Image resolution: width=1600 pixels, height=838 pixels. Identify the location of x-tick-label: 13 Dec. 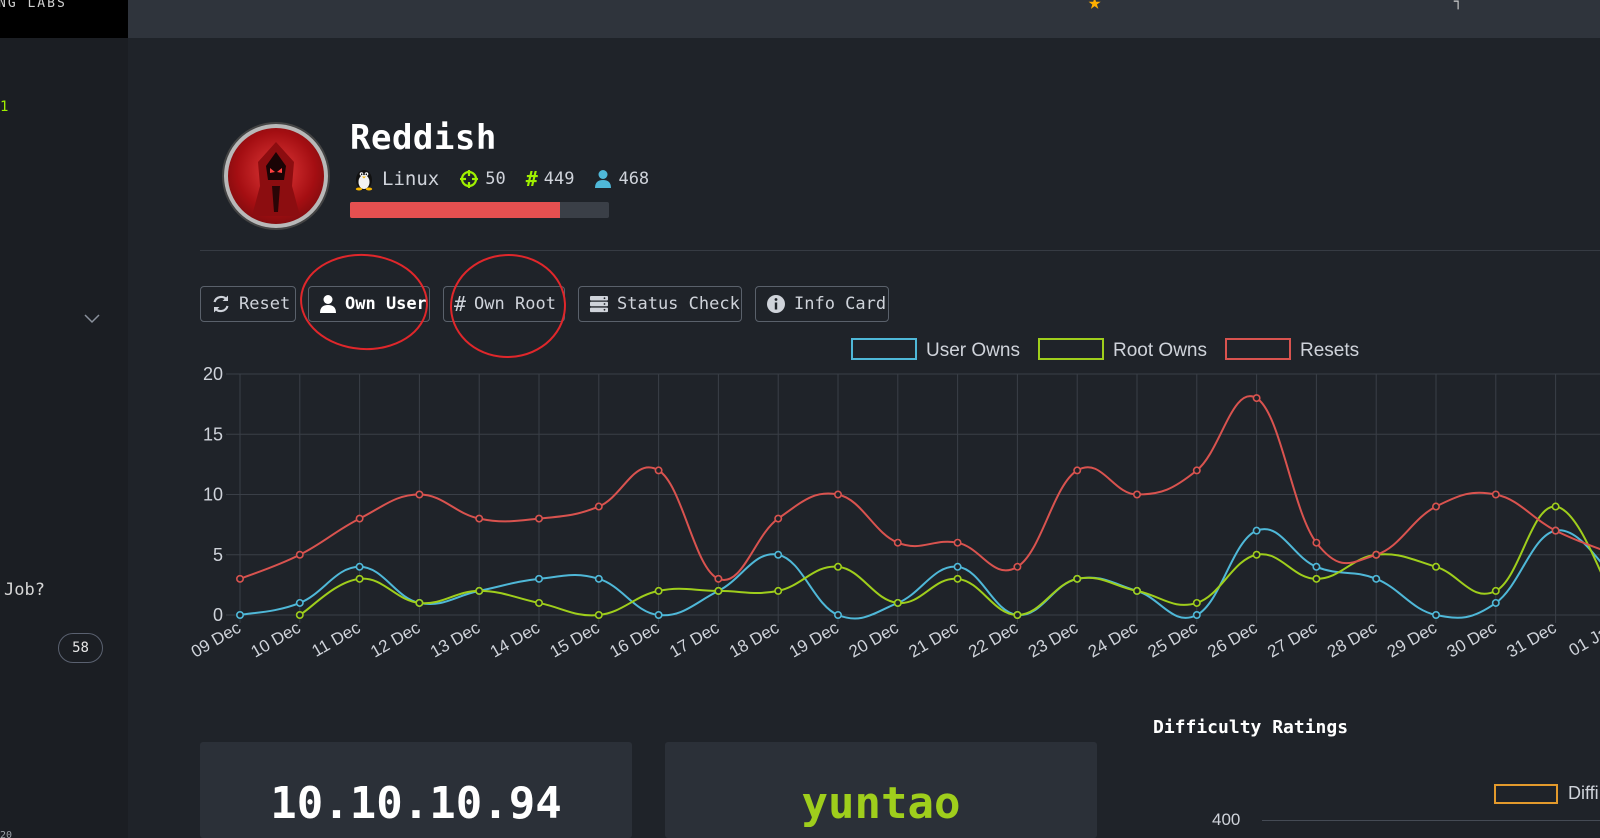
(455, 640).